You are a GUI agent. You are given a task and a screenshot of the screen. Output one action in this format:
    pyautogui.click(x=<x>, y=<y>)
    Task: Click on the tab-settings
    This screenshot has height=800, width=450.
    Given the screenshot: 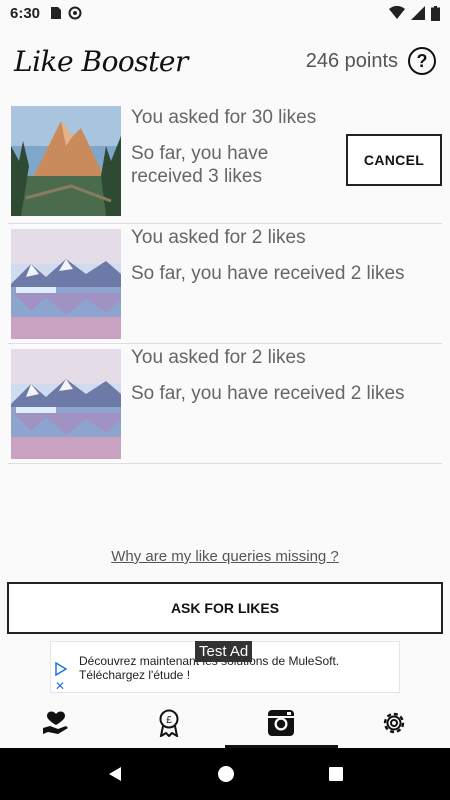 What is the action you would take?
    pyautogui.click(x=394, y=723)
    